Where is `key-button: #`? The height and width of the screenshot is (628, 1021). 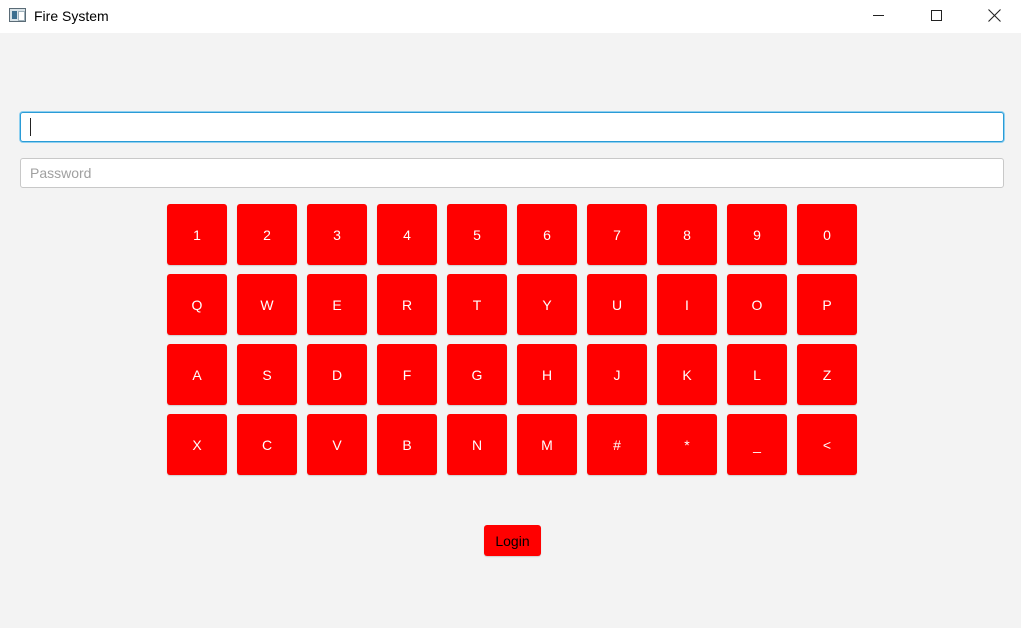 key-button: # is located at coordinates (617, 444).